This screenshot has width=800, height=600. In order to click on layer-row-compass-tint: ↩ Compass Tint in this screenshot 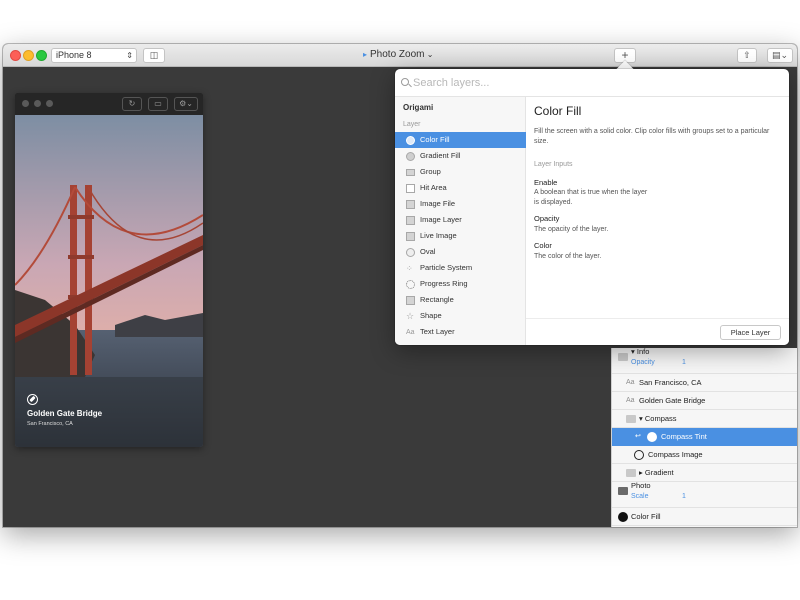, I will do `click(704, 437)`.